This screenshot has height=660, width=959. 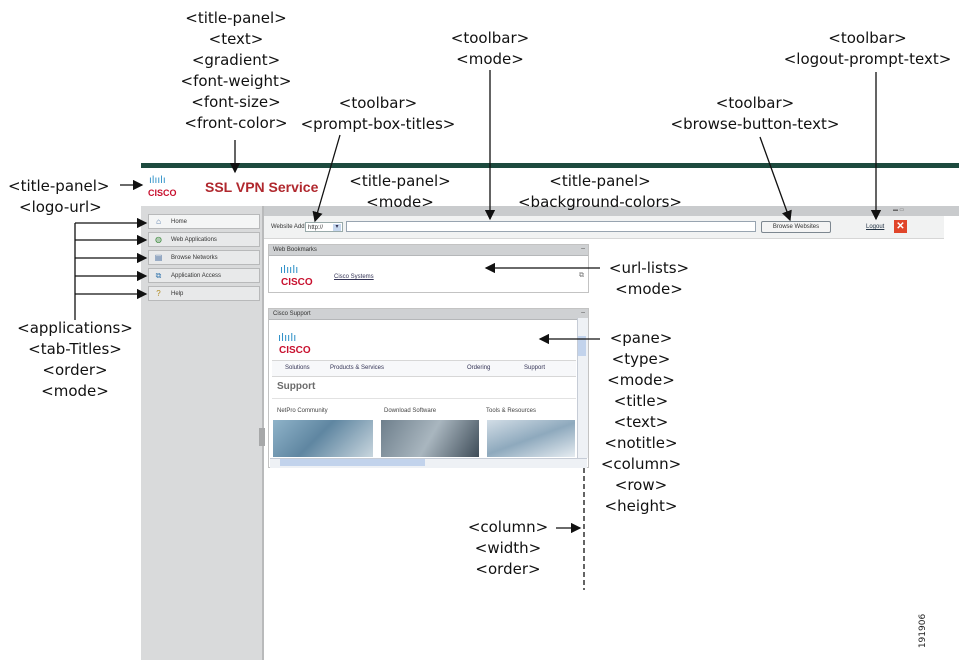 What do you see at coordinates (326, 178) in the screenshot?
I see `arrow-prompt-box` at bounding box center [326, 178].